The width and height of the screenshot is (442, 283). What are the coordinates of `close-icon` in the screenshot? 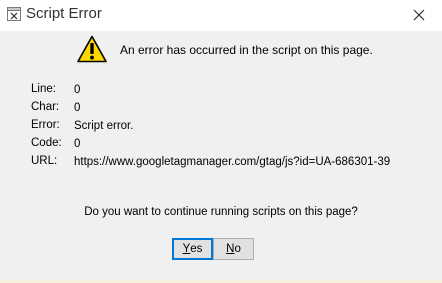 It's located at (419, 15).